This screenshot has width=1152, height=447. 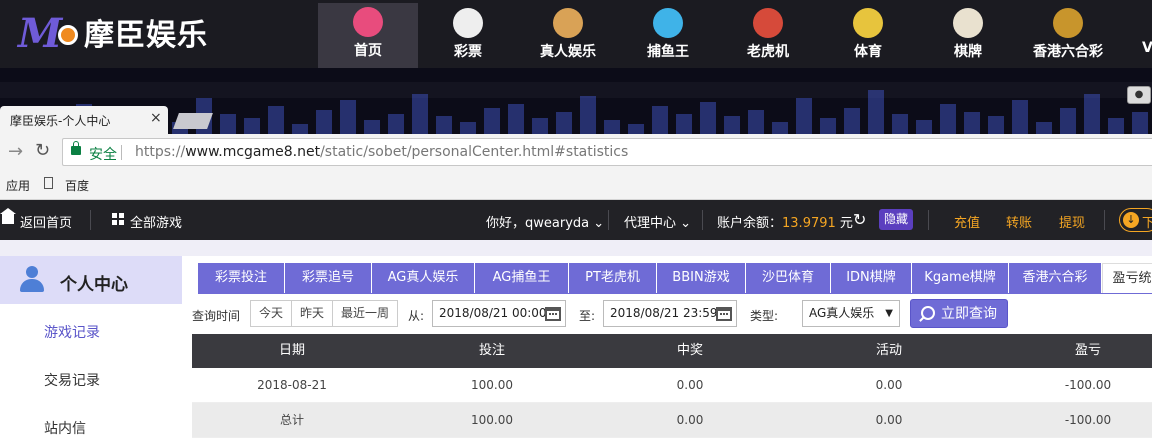 What do you see at coordinates (423, 278) in the screenshot?
I see `tab-2: AG真人娱乐` at bounding box center [423, 278].